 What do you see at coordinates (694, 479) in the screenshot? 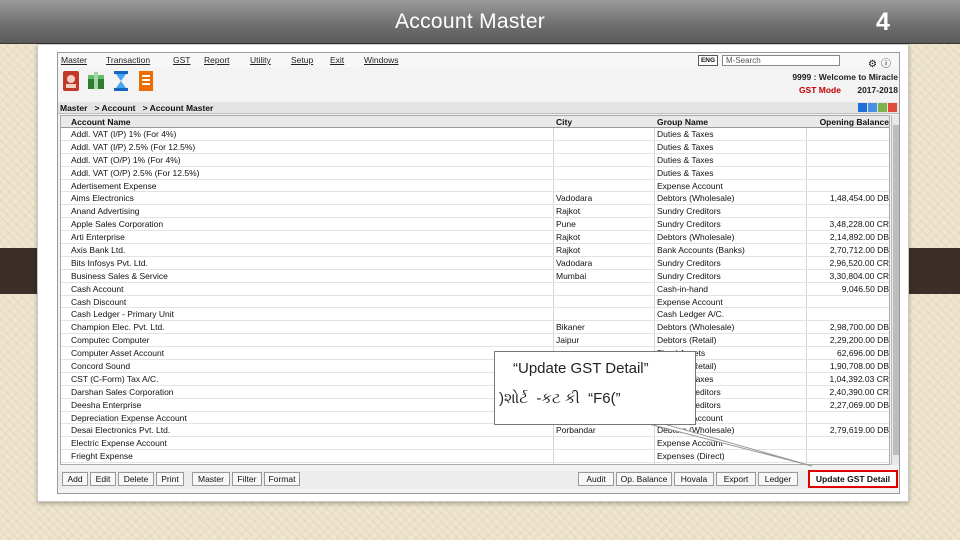
I see `hovala-button: Hovala` at bounding box center [694, 479].